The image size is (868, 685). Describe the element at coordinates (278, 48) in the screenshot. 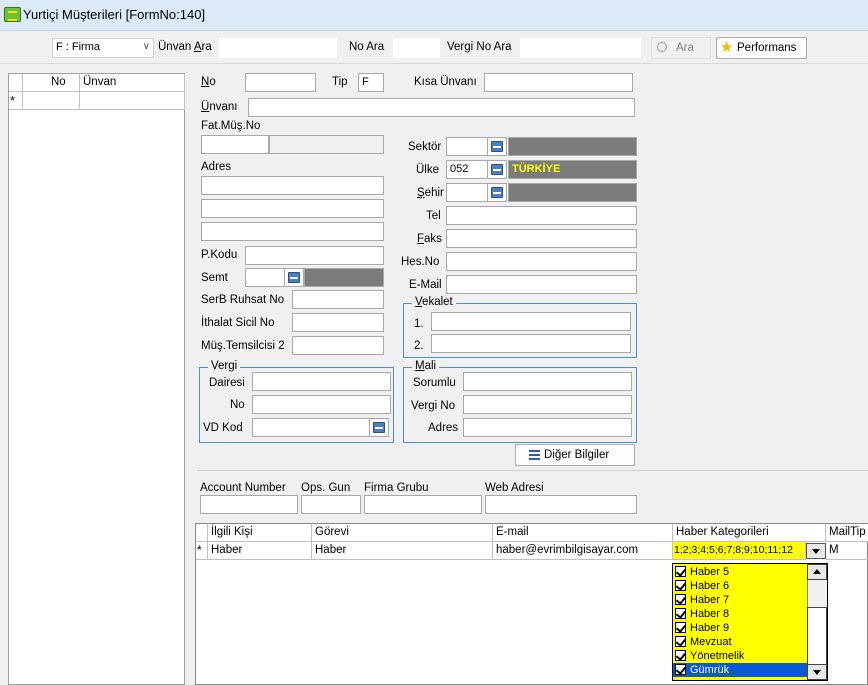

I see `unvan-search-input` at that location.